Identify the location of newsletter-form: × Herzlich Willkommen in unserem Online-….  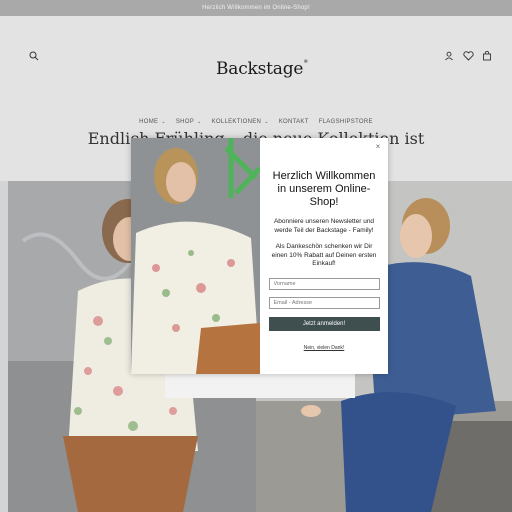
(324, 256).